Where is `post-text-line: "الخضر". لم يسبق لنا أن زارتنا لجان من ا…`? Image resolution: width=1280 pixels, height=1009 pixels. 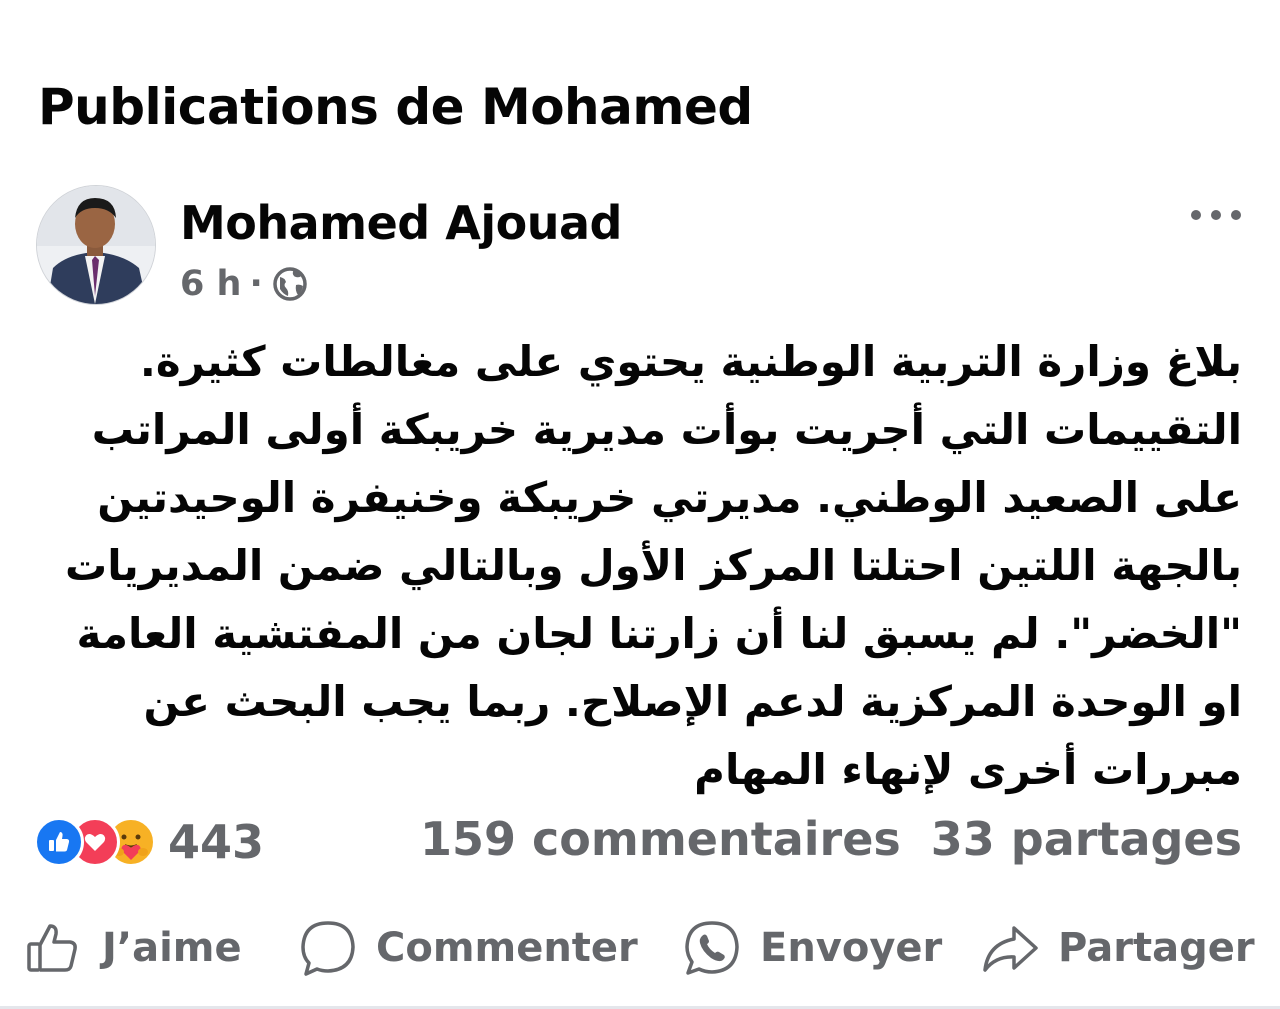
post-text-line: "الخضر". لم يسبق لنا أن زارتنا لجان من ا… is located at coordinates (659, 633).